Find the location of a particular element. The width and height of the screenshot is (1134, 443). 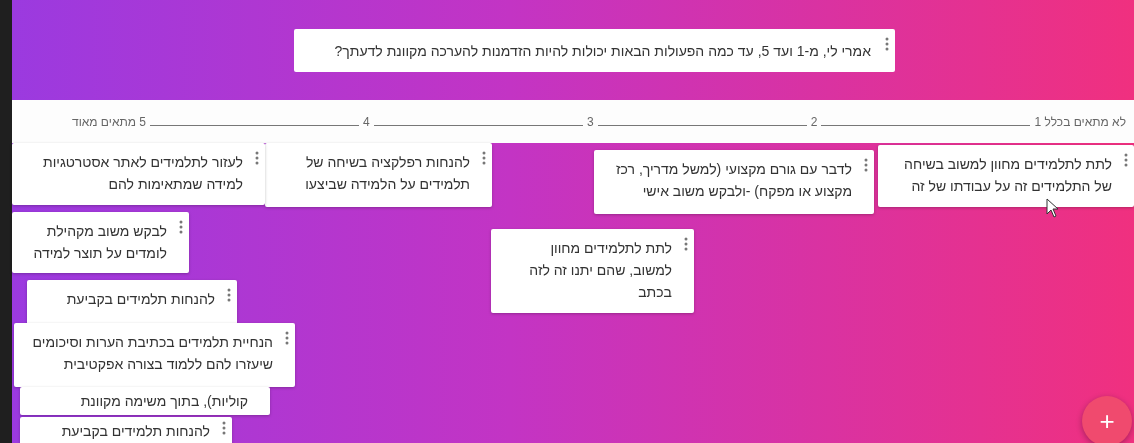

add-button: + is located at coordinates (1107, 419).